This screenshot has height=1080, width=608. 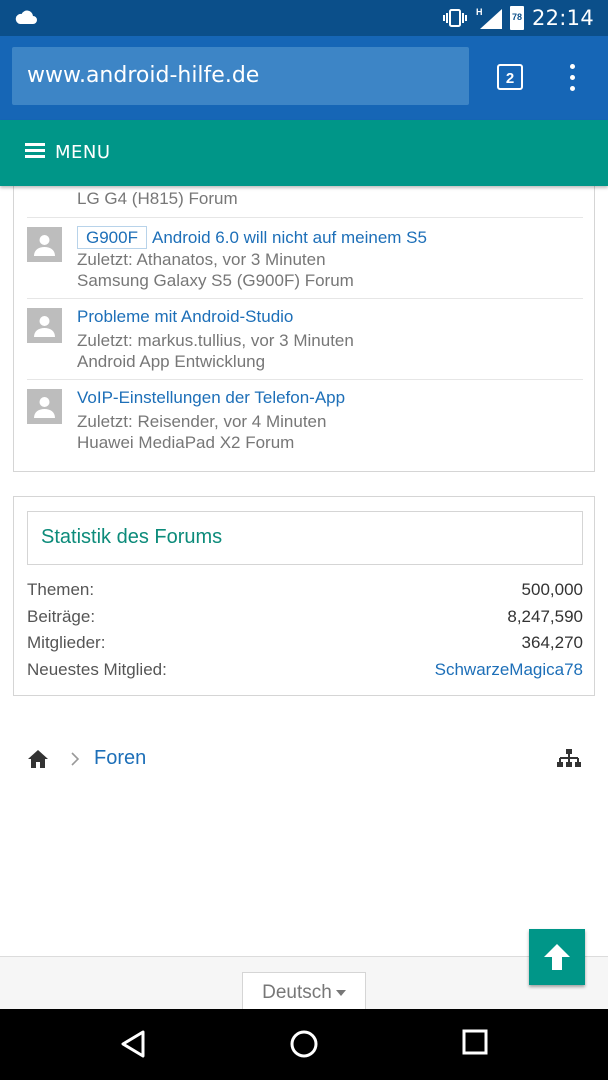 I want to click on language-select-value: Deutsch, so click(x=297, y=992).